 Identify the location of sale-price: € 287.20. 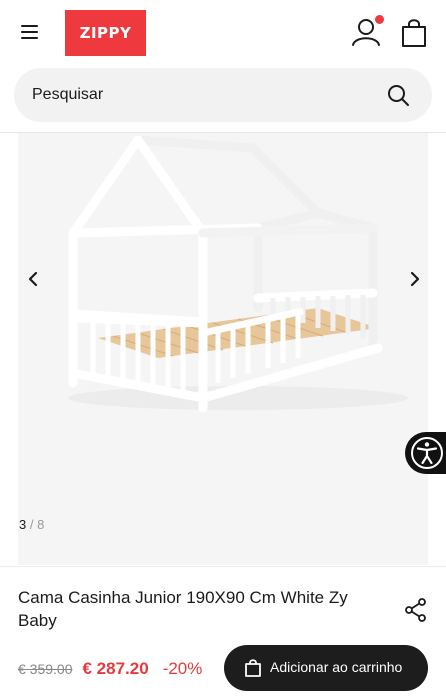
(115, 668).